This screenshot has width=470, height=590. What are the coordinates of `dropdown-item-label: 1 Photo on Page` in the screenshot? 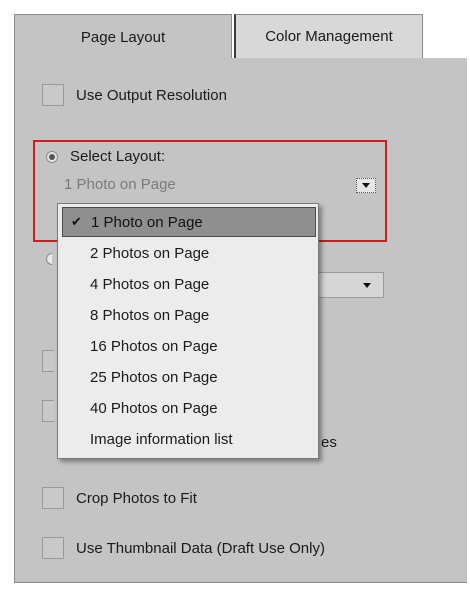 It's located at (147, 222).